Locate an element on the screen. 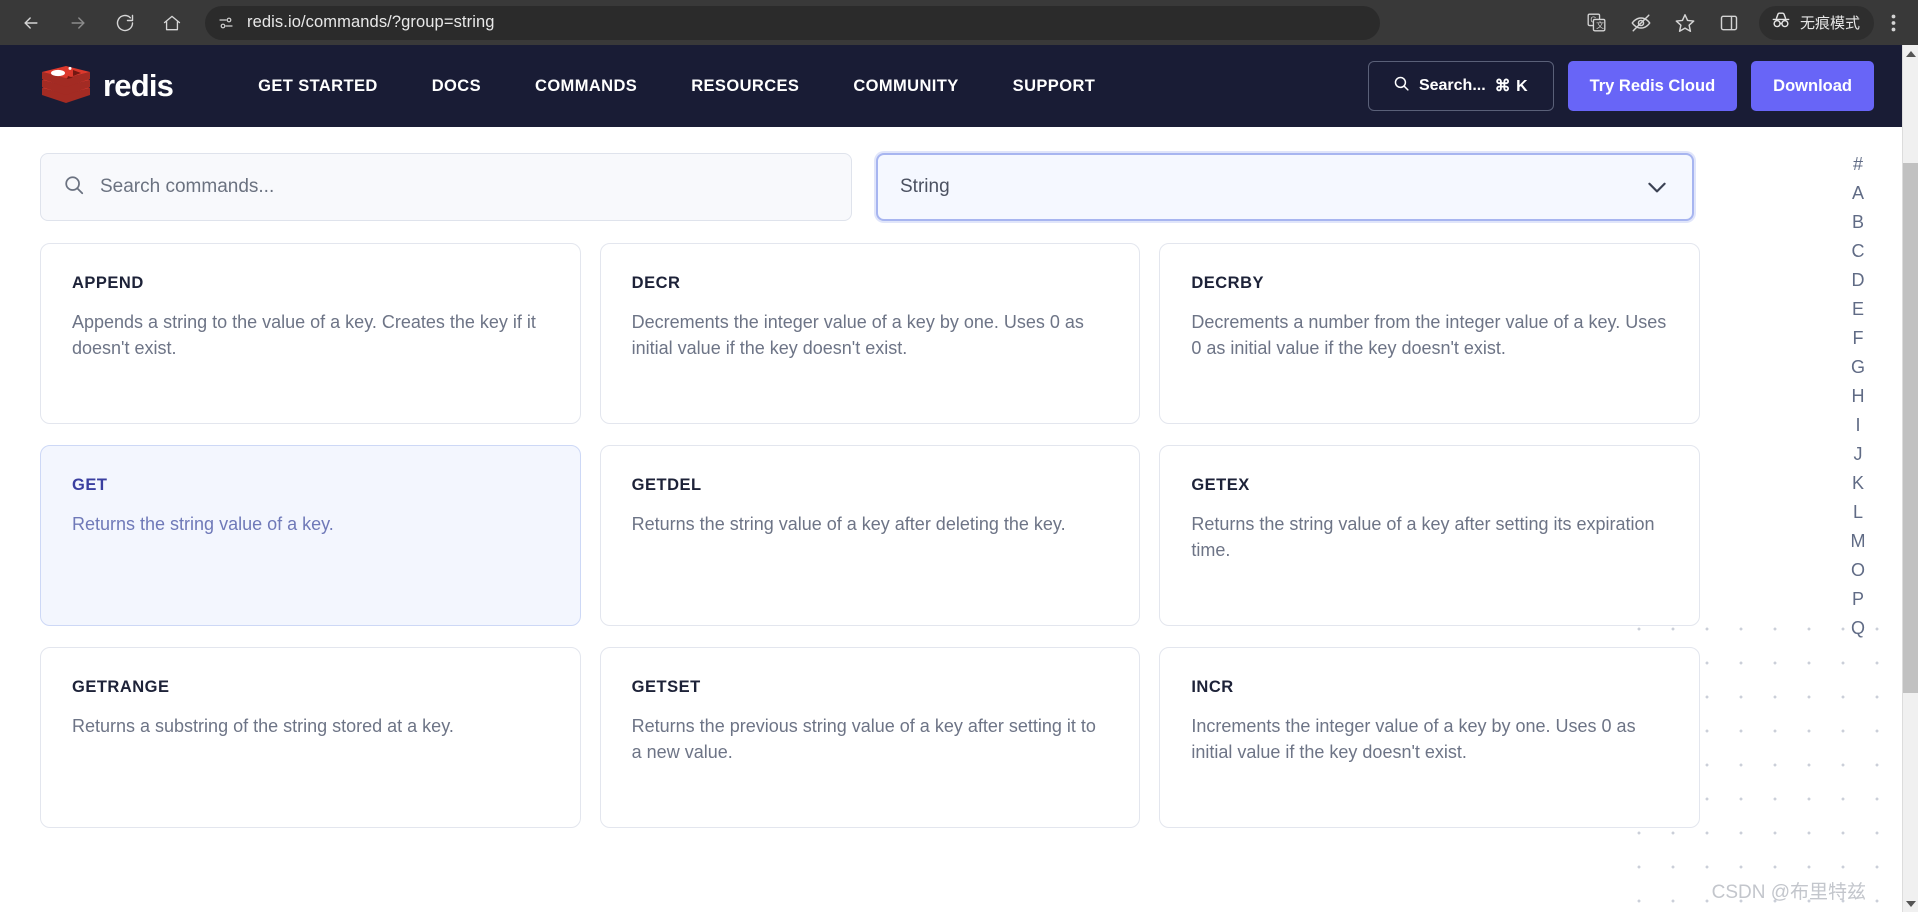 Image resolution: width=1918 pixels, height=912 pixels. page-scrollbar is located at coordinates (1910, 478).